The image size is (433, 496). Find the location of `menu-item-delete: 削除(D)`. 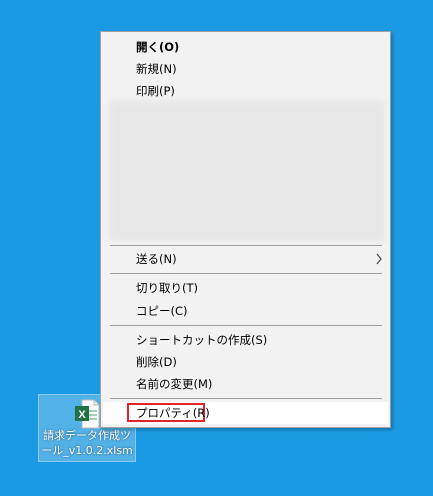

menu-item-delete: 削除(D) is located at coordinates (245, 362).